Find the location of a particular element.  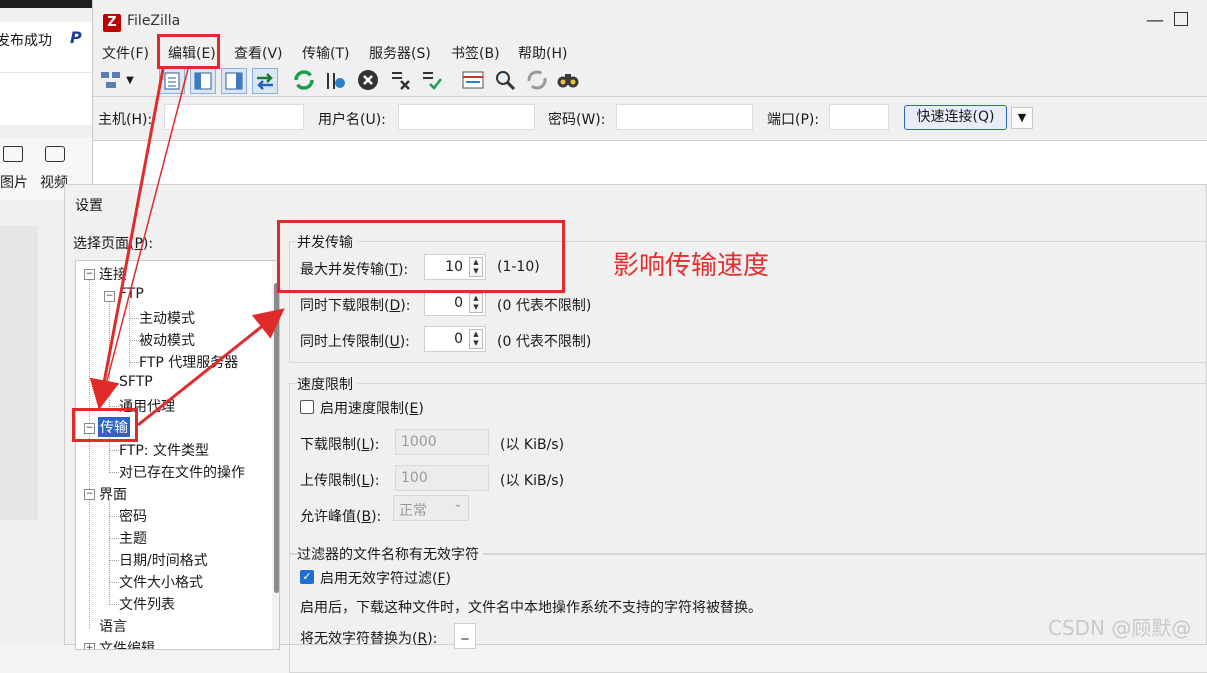

arrow-transfers-to-concurrent is located at coordinates (211, 367).